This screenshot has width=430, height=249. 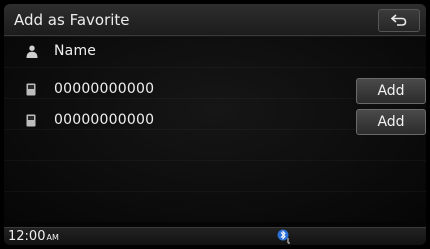 What do you see at coordinates (32, 51) in the screenshot?
I see `person-icon` at bounding box center [32, 51].